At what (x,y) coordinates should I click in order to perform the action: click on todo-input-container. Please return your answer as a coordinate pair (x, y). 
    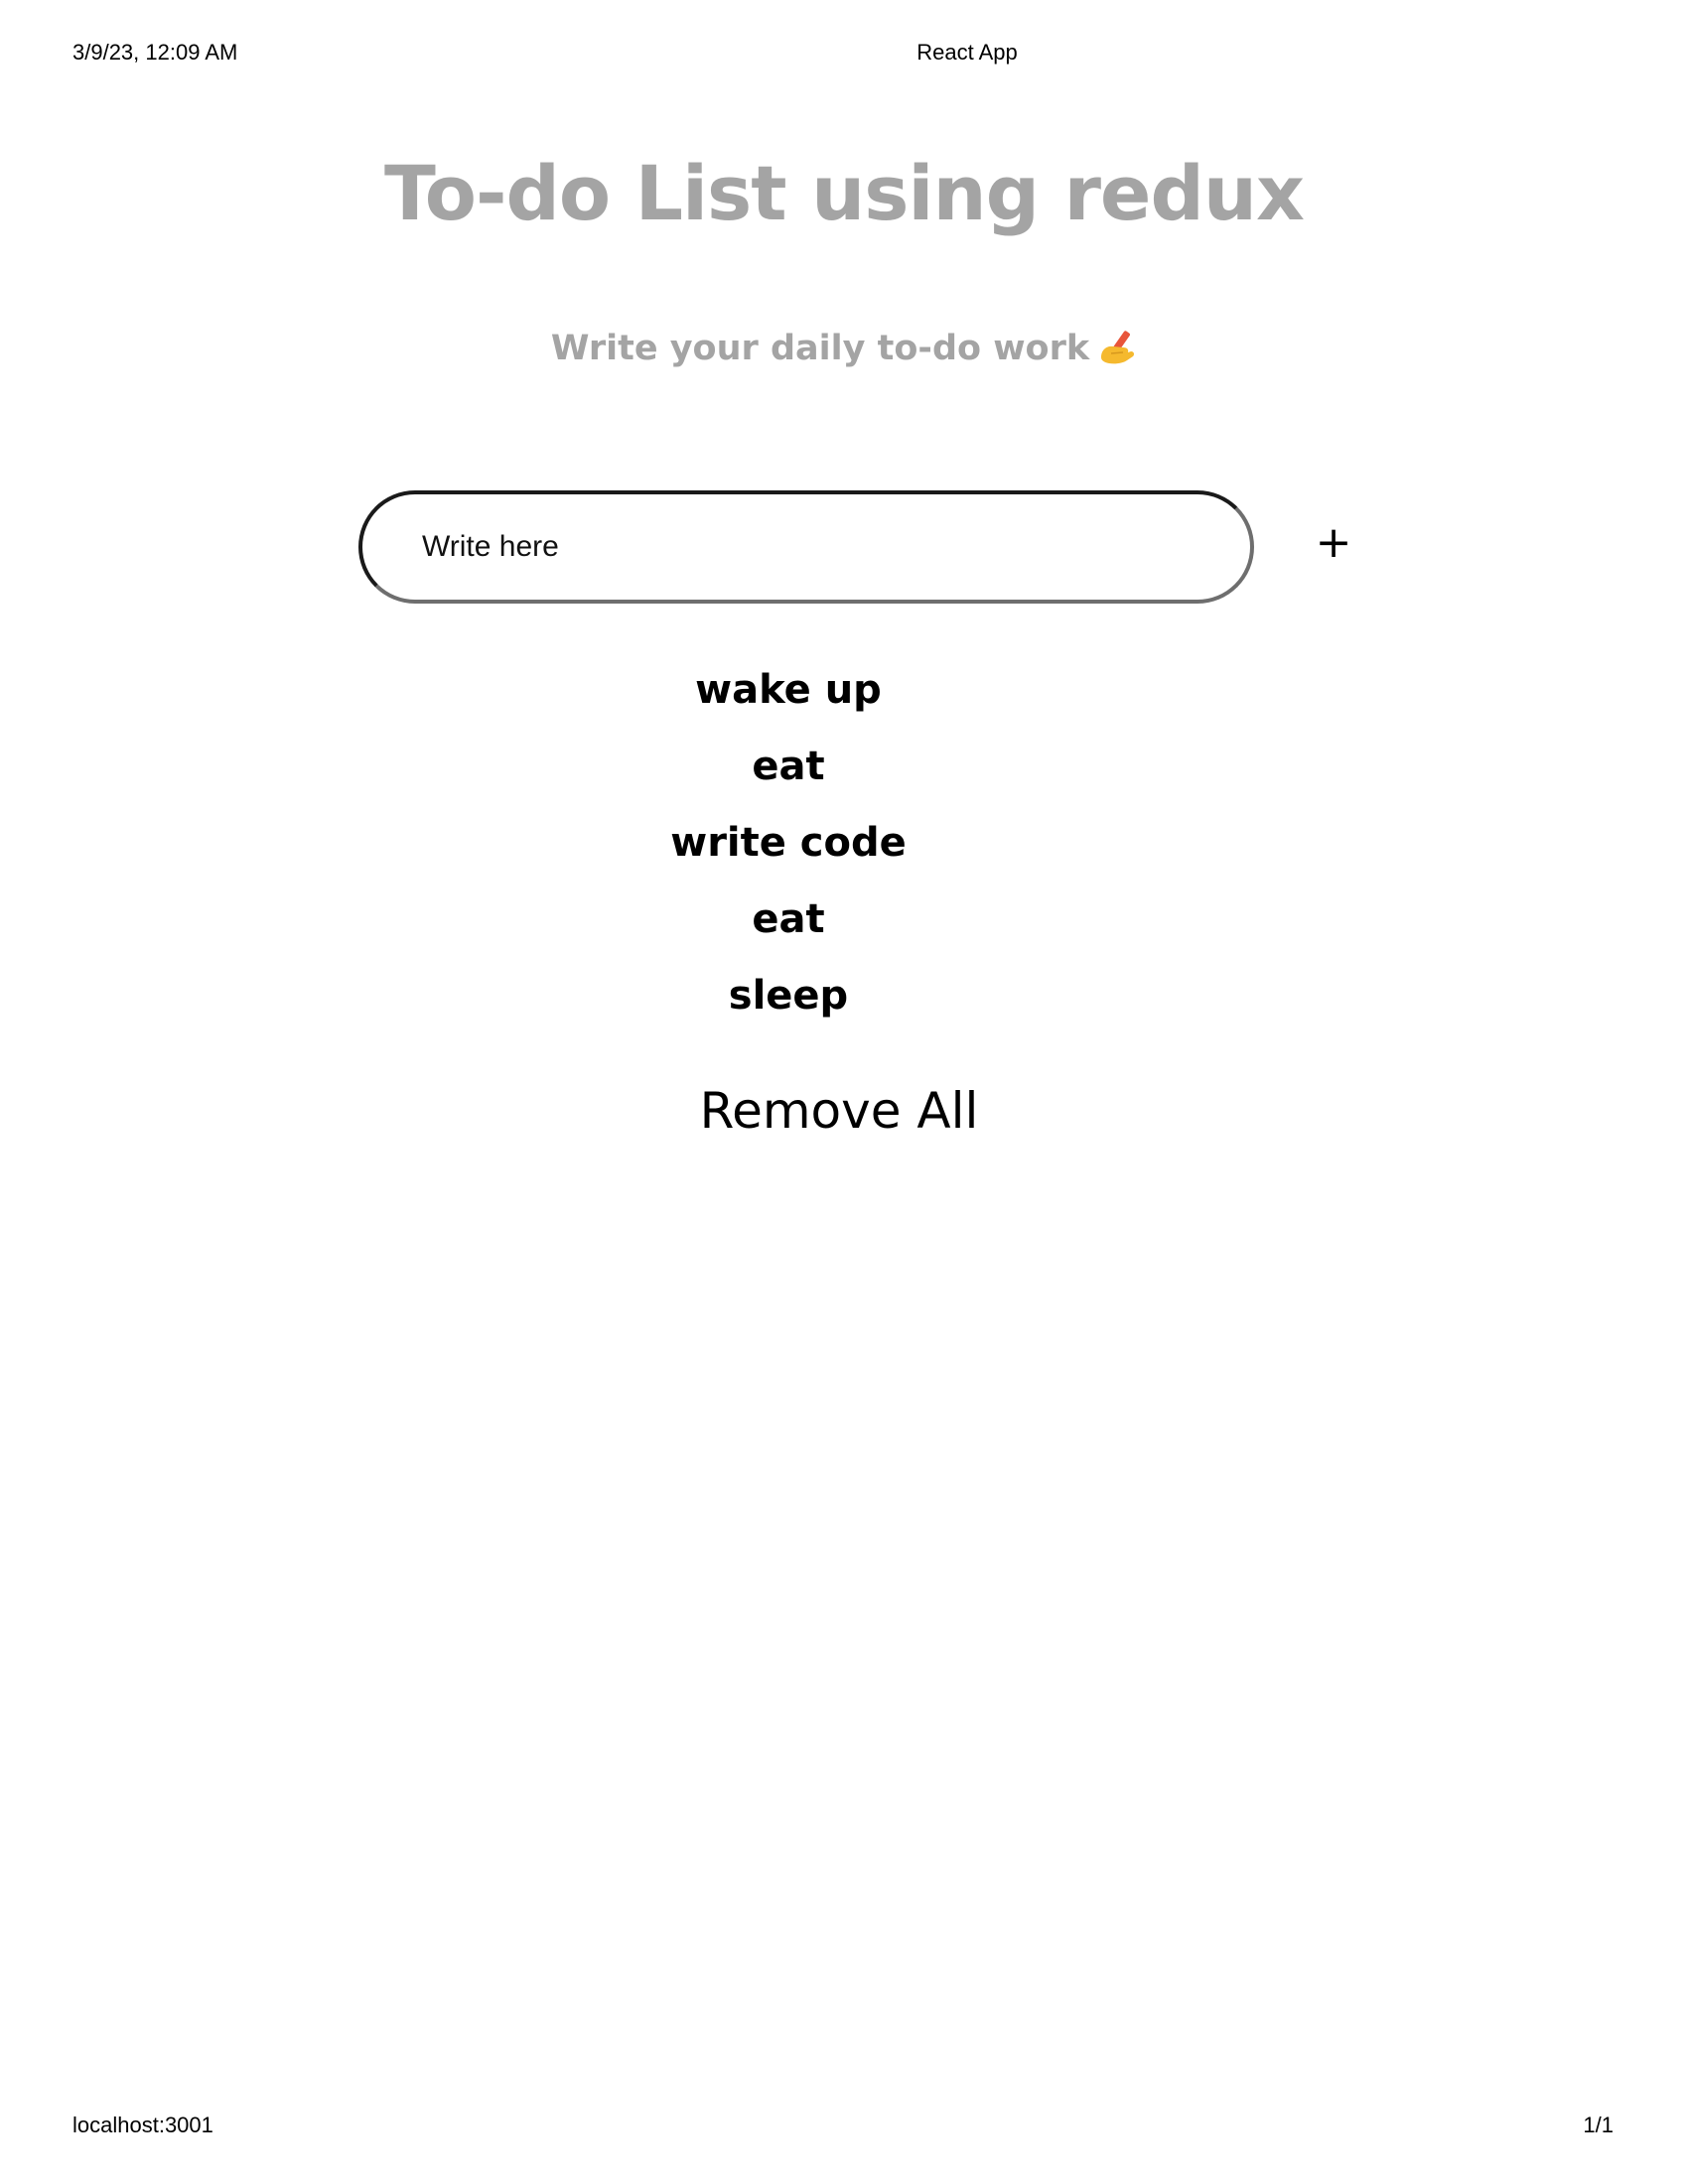
    Looking at the image, I should click on (806, 547).